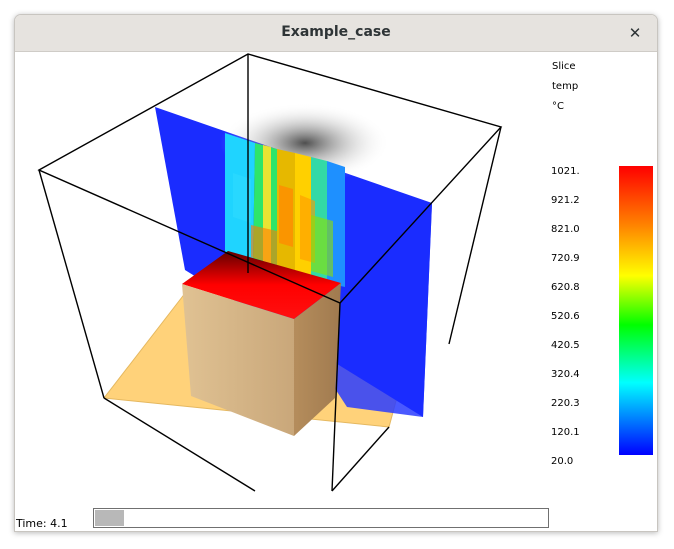 The width and height of the screenshot is (674, 549). Describe the element at coordinates (110, 518) in the screenshot. I see `time-slider-fill` at that location.